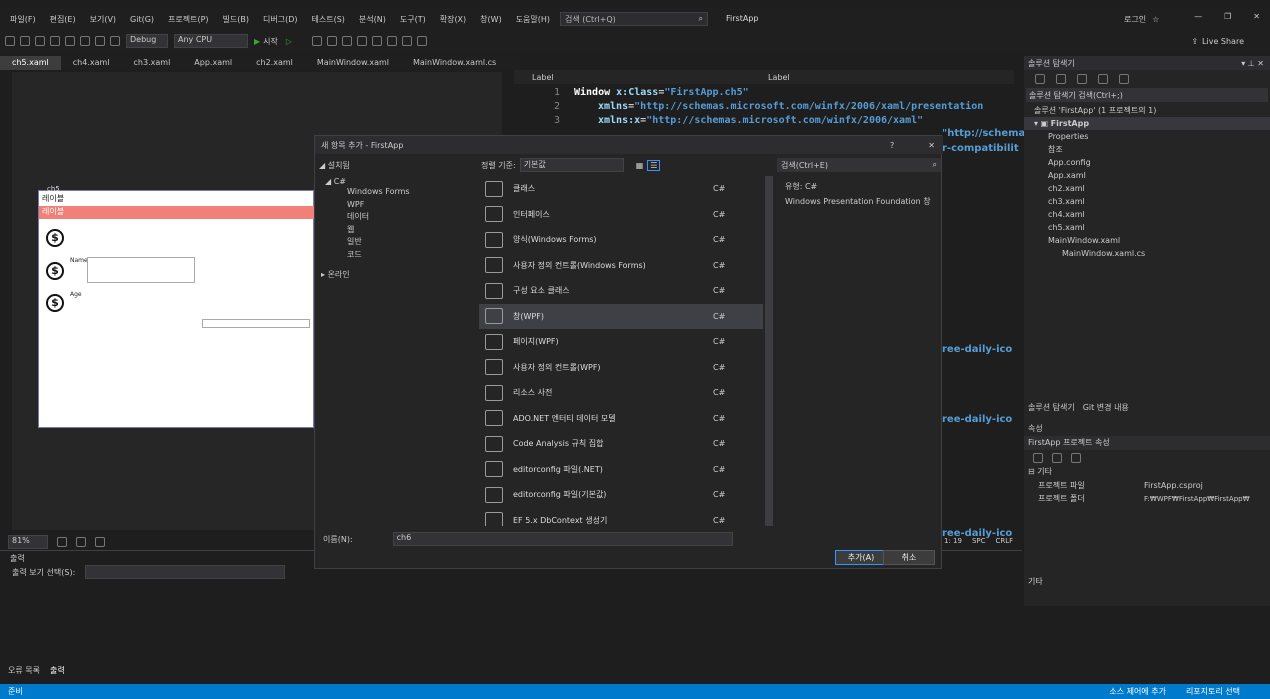 The width and height of the screenshot is (1270, 699). Describe the element at coordinates (1147, 95) in the screenshot. I see `solution-search-input: 솔루션 탐색기 검색(Ctrl+;)` at that location.